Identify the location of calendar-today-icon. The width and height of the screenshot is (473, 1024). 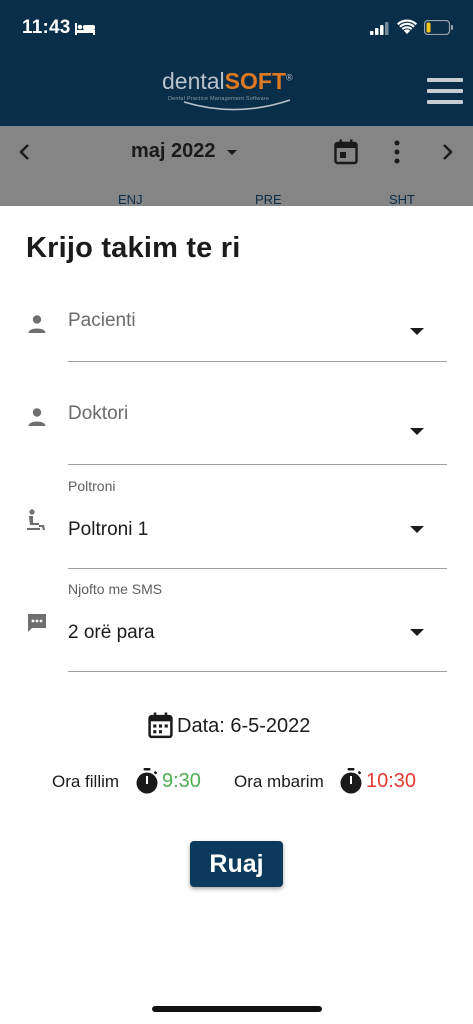
(346, 152).